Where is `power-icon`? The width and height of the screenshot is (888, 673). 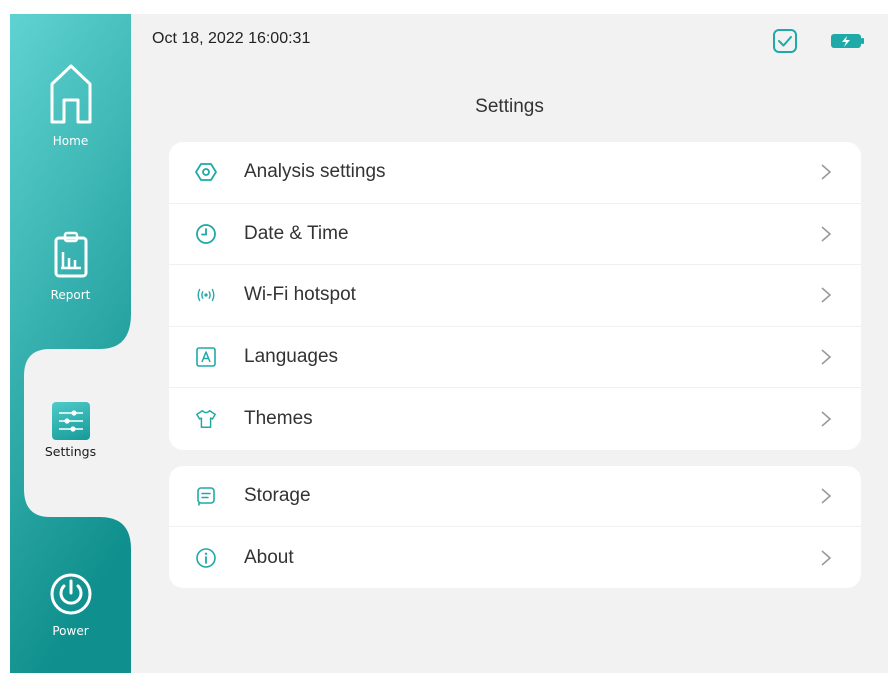
power-icon is located at coordinates (71, 596).